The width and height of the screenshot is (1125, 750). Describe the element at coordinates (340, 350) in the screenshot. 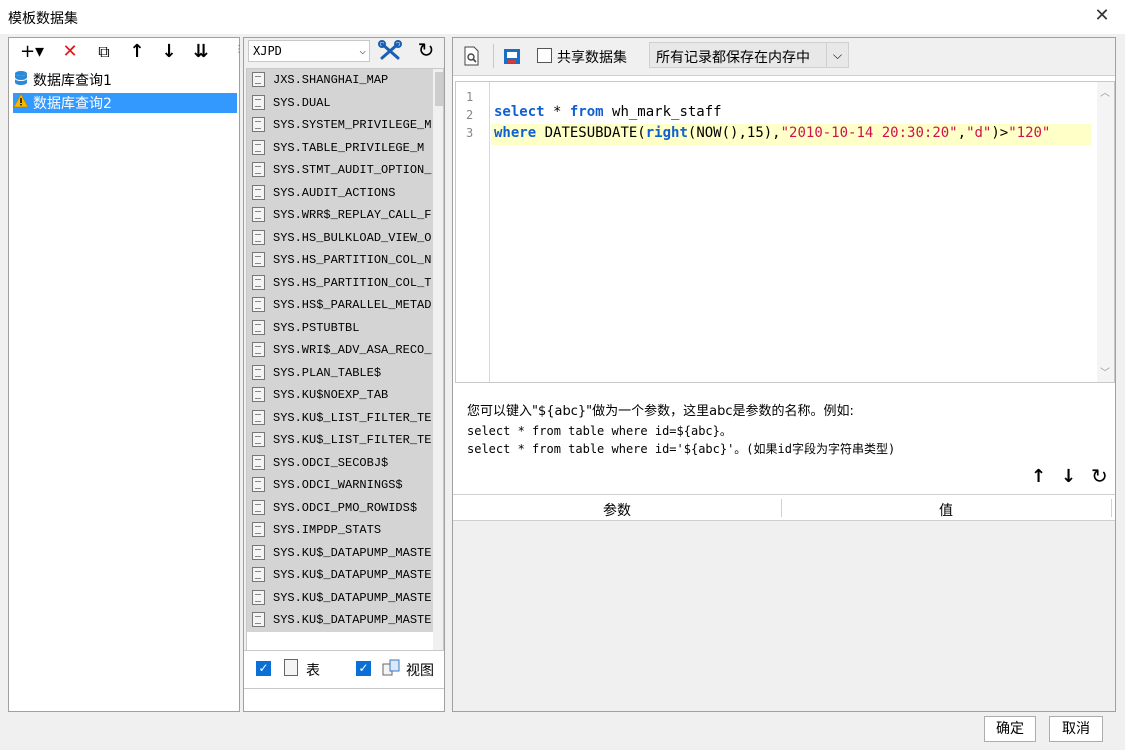

I see `table-row: SYS.WRI$_ADV_ASA_RECO_` at that location.